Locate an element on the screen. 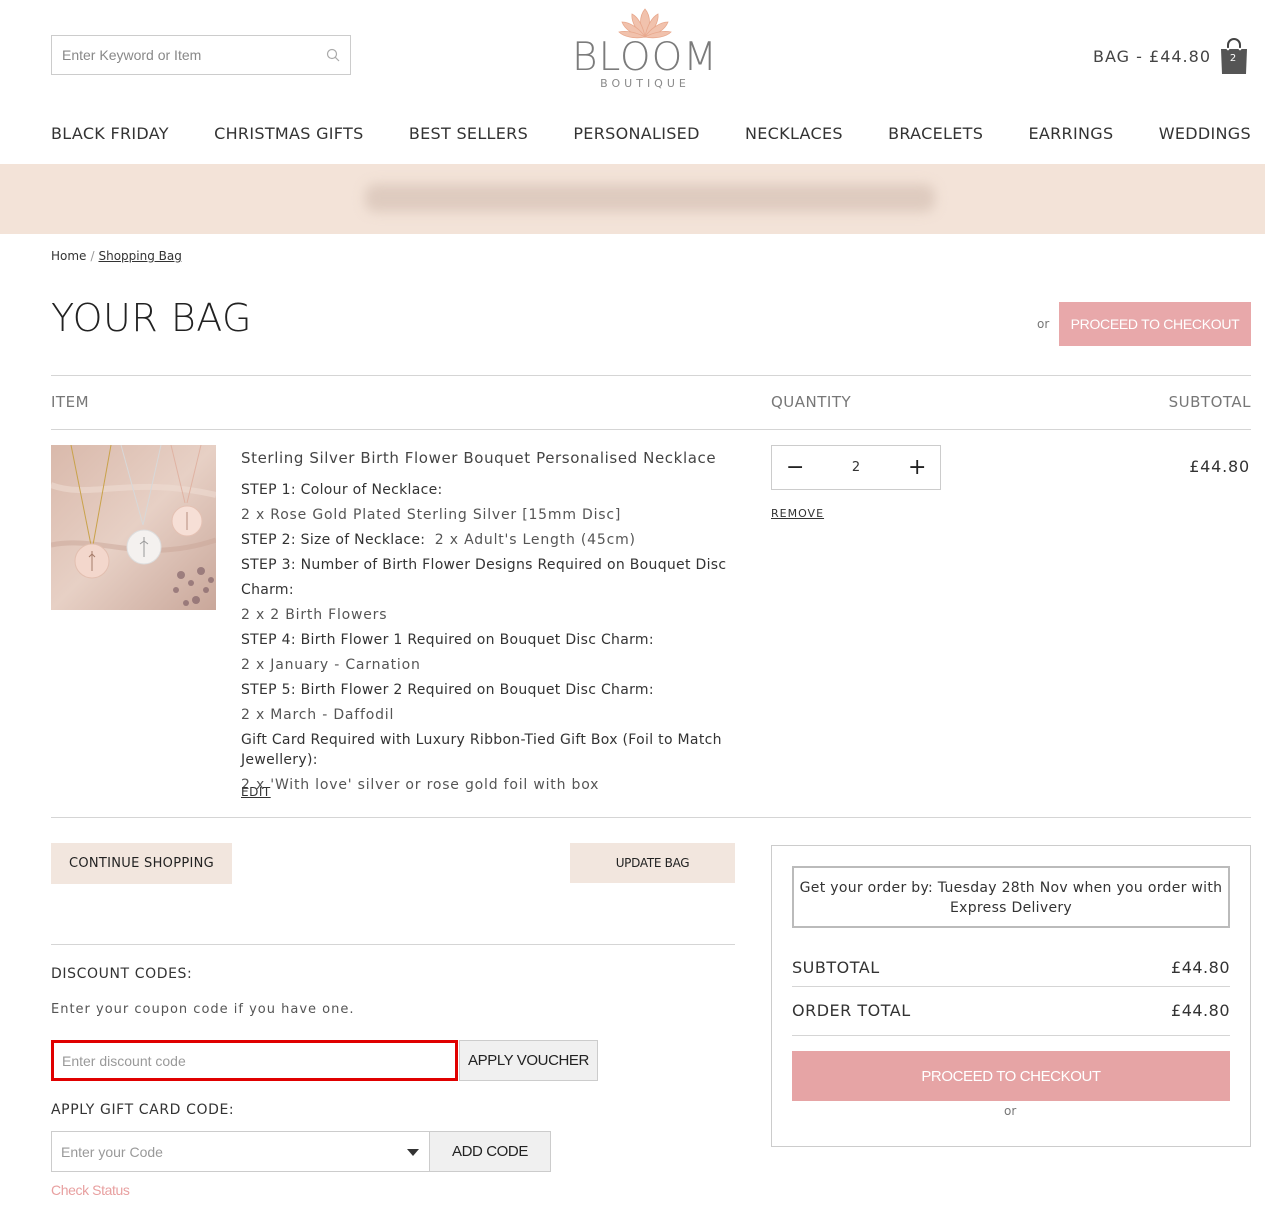  nav-personalised: PERSONALISED is located at coordinates (636, 133).